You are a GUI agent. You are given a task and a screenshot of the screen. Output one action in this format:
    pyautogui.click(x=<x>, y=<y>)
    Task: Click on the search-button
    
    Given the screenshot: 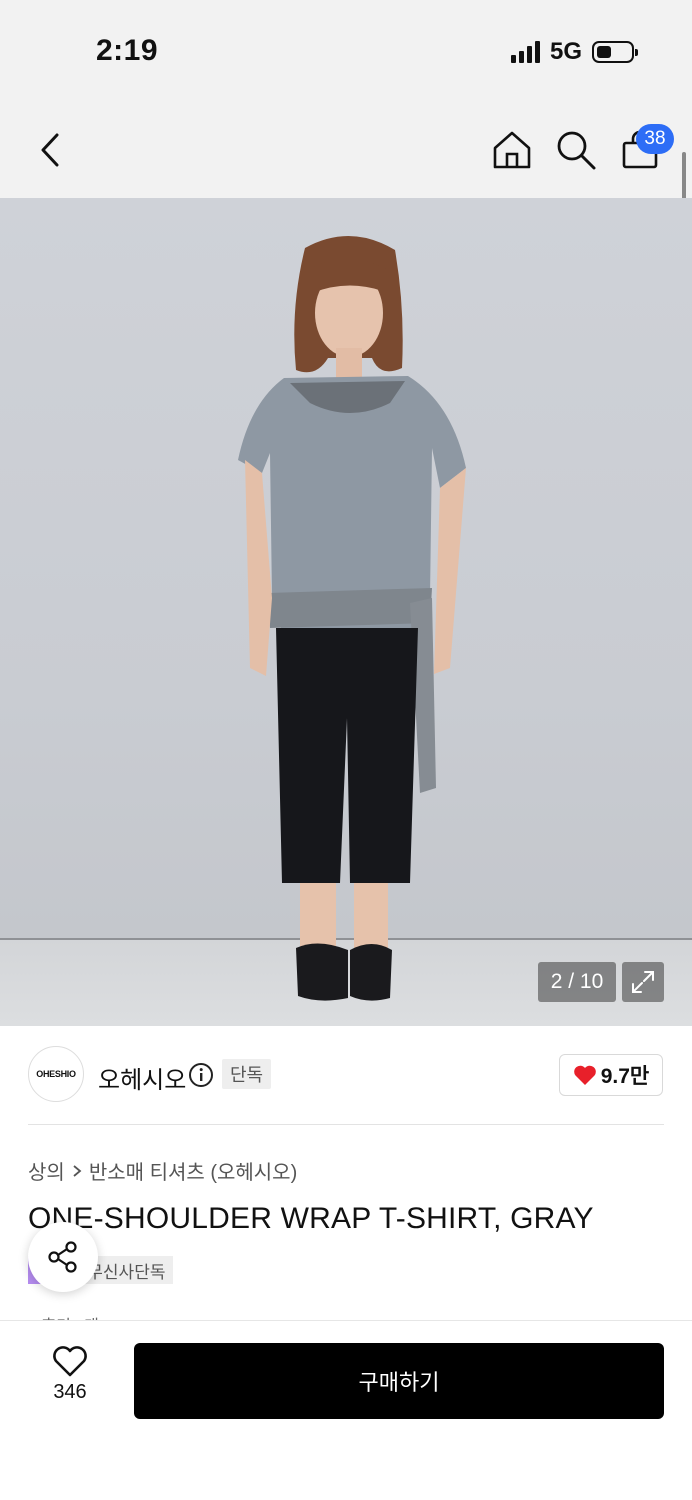 What is the action you would take?
    pyautogui.click(x=576, y=150)
    